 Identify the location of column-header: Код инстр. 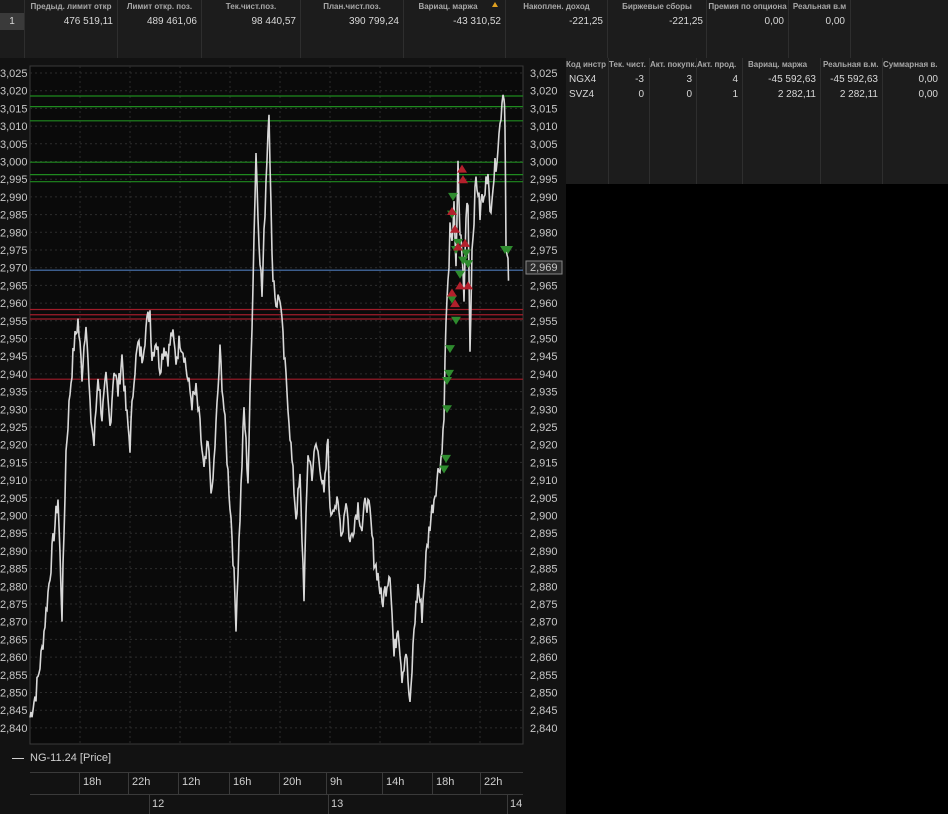
(587, 64).